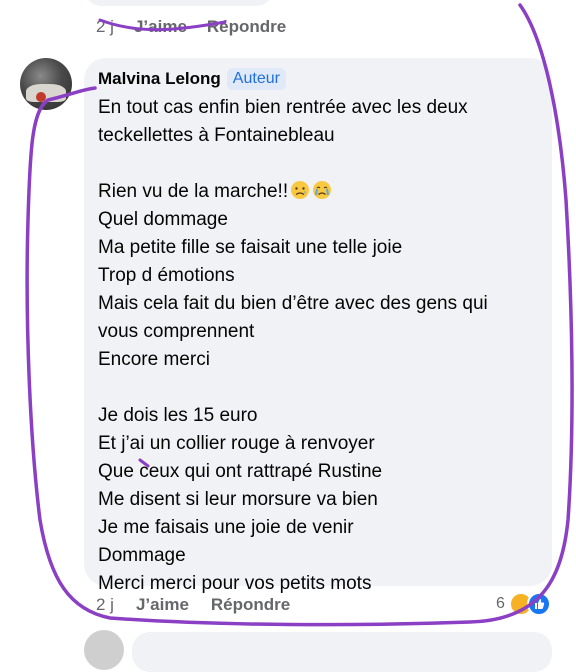 Image resolution: width=576 pixels, height=672 pixels. I want to click on reply-button: Répondre, so click(250, 605).